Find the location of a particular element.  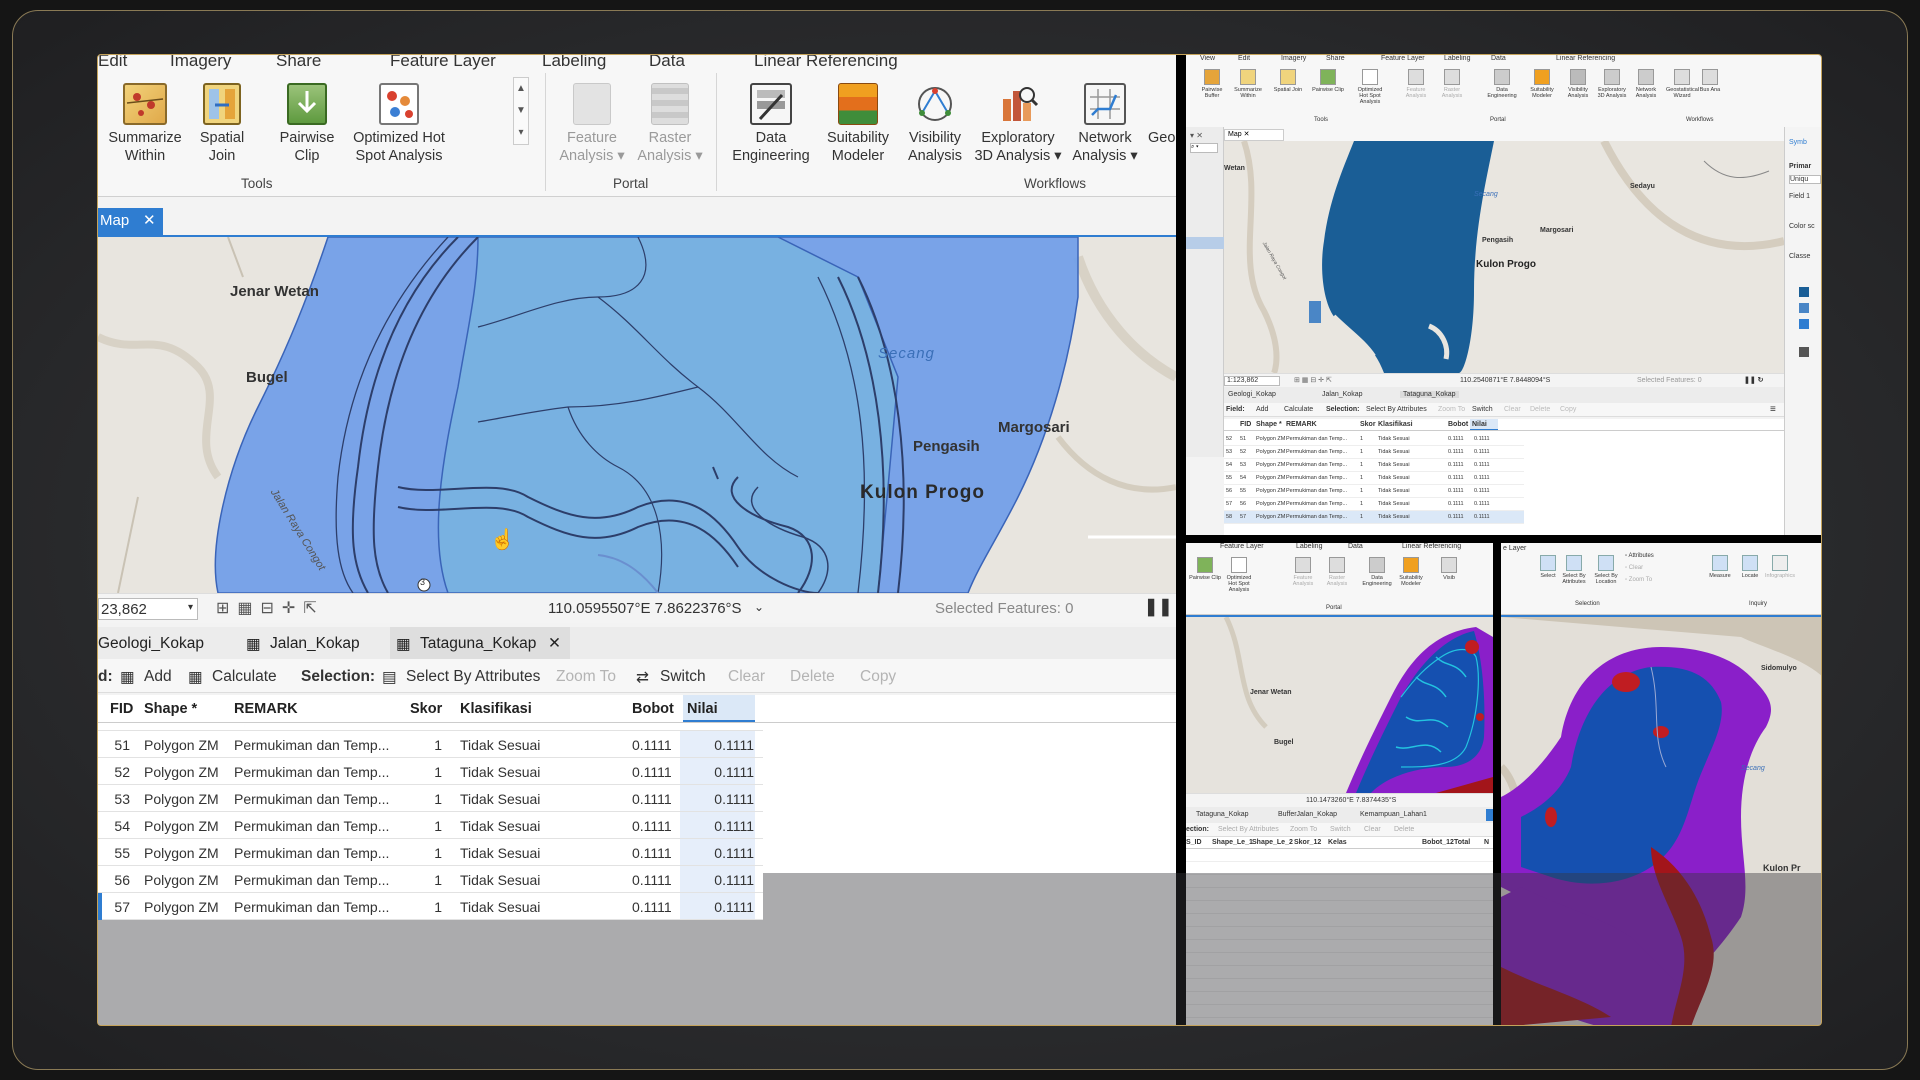

bm-tab-feature-layer: Feature Layer is located at coordinates (1242, 546).